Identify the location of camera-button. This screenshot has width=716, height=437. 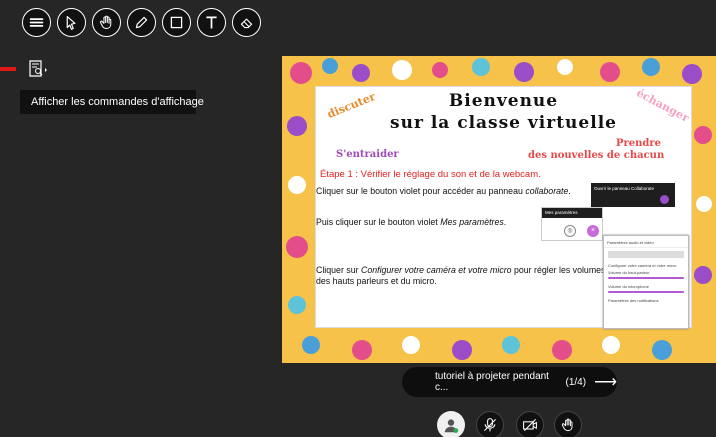
(530, 424).